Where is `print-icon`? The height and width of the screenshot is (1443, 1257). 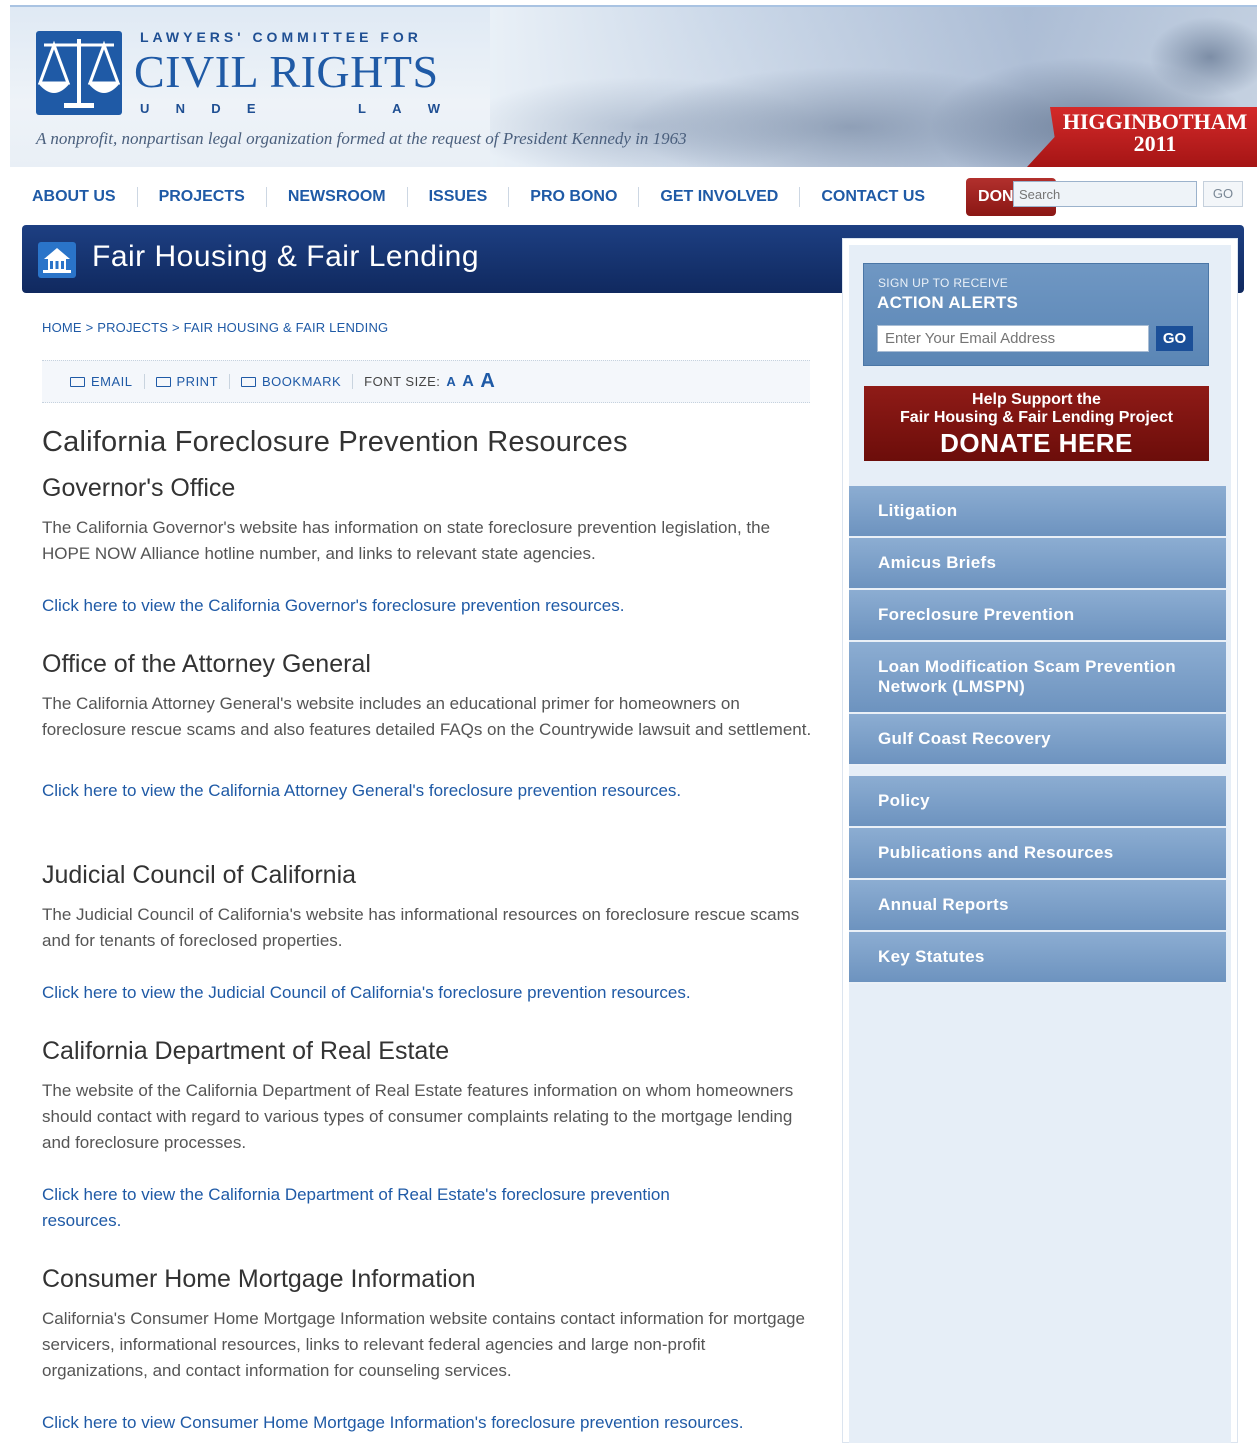
print-icon is located at coordinates (163, 381).